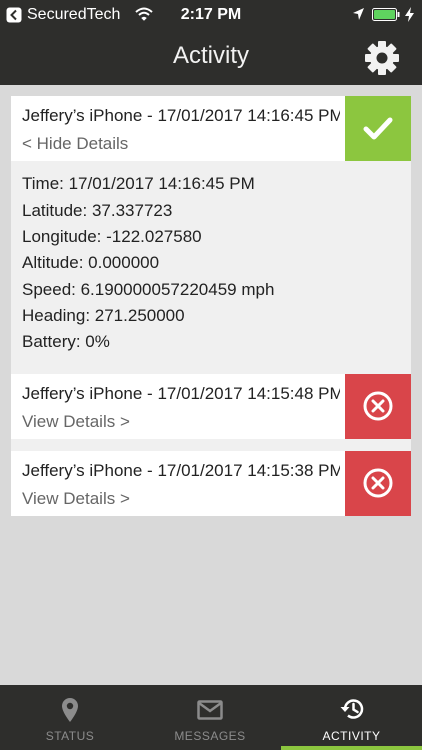  What do you see at coordinates (351, 748) in the screenshot?
I see `active-tab-indicator` at bounding box center [351, 748].